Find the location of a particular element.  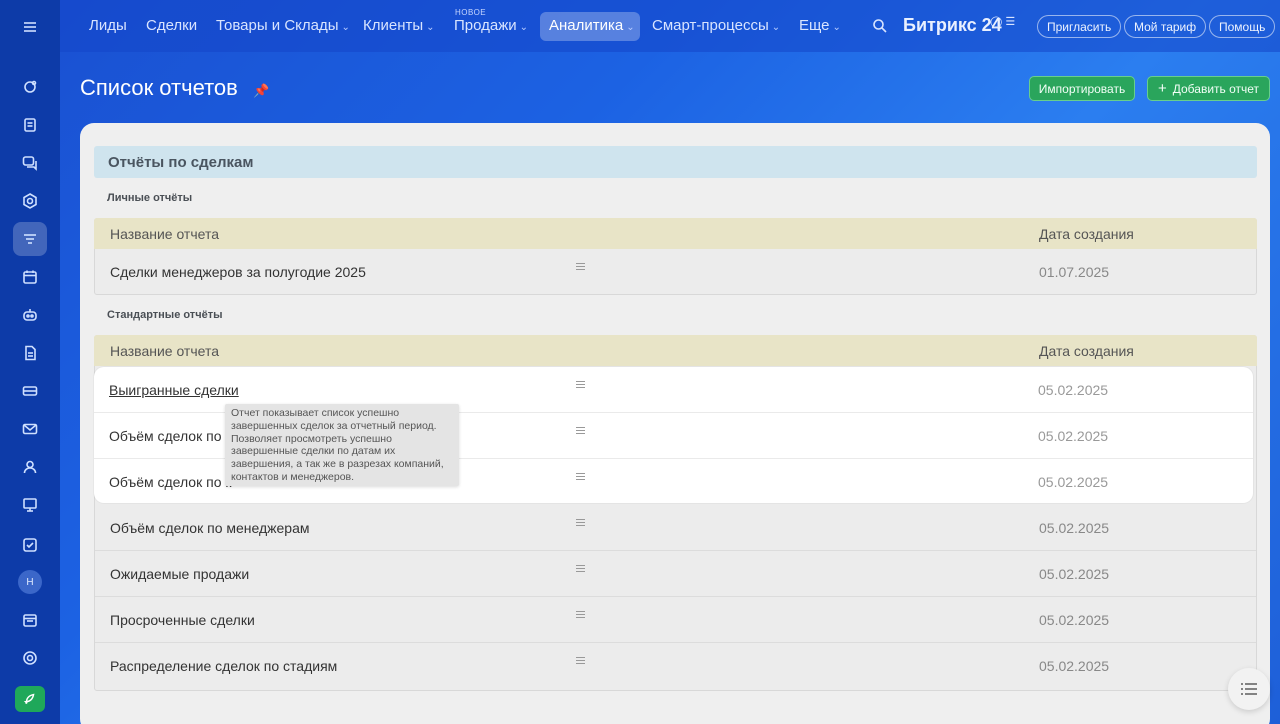

personal-reports-label: Личные отчёты is located at coordinates (150, 198).